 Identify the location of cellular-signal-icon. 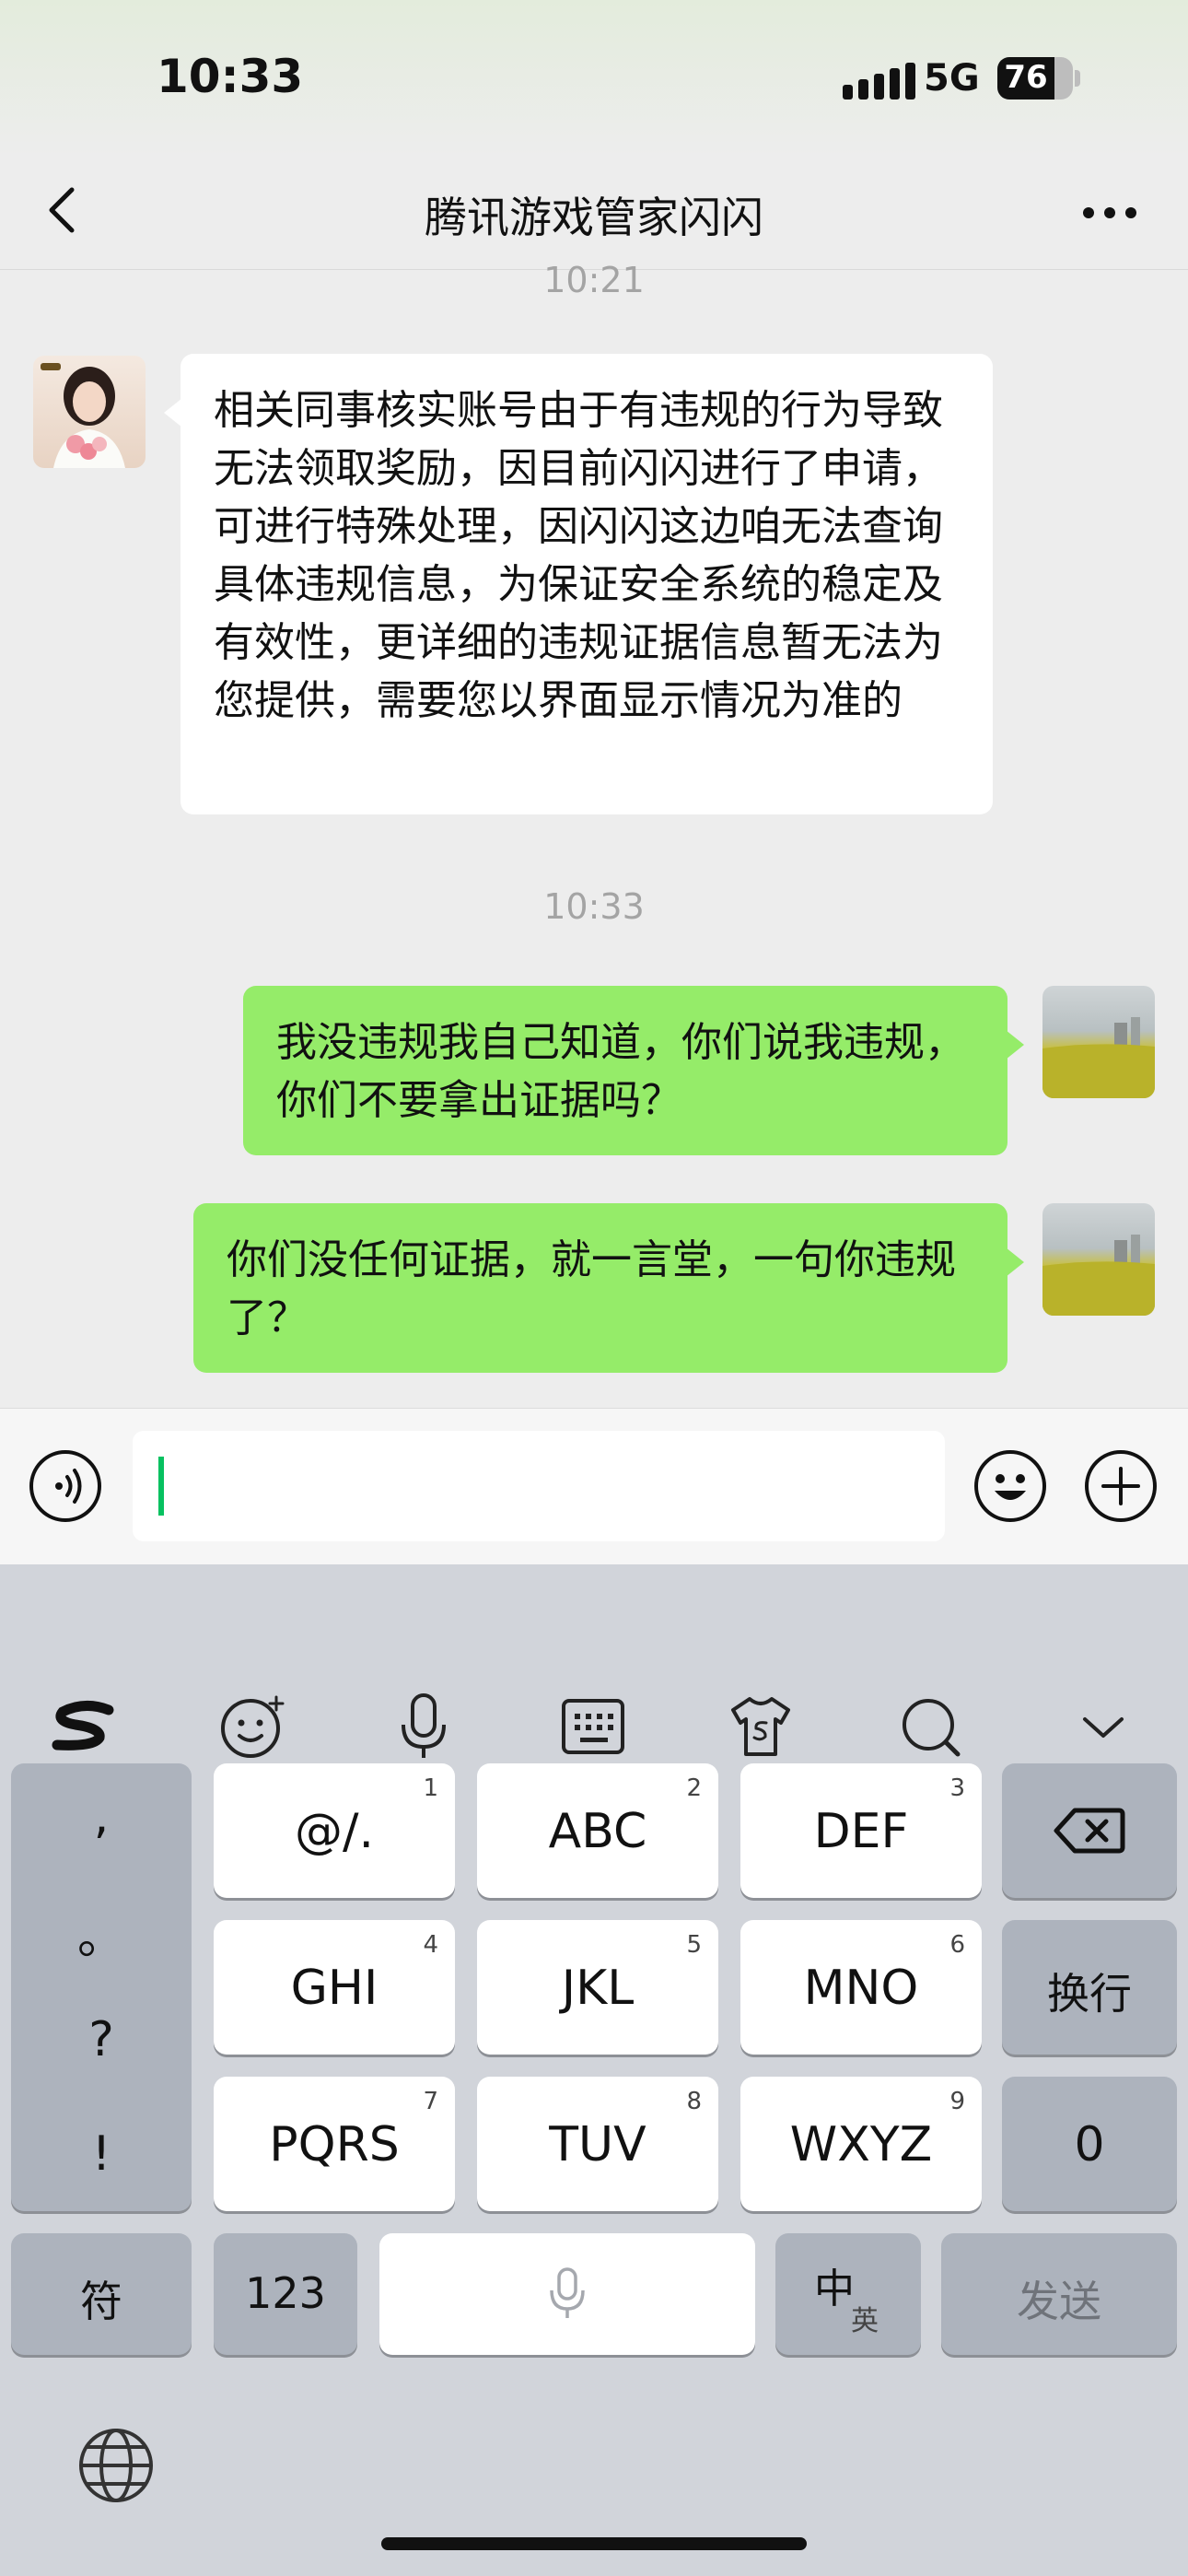
(879, 81).